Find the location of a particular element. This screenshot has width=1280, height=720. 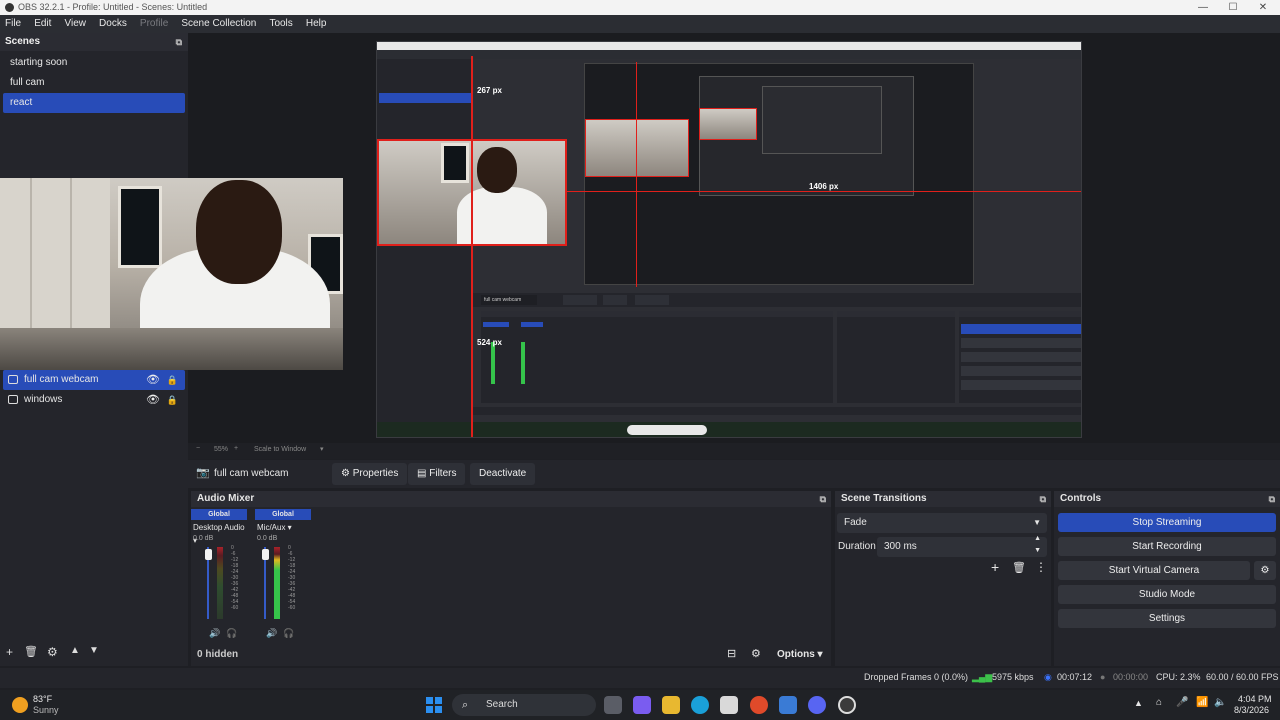

remove-transition-icon: 🗑 is located at coordinates (1019, 567).